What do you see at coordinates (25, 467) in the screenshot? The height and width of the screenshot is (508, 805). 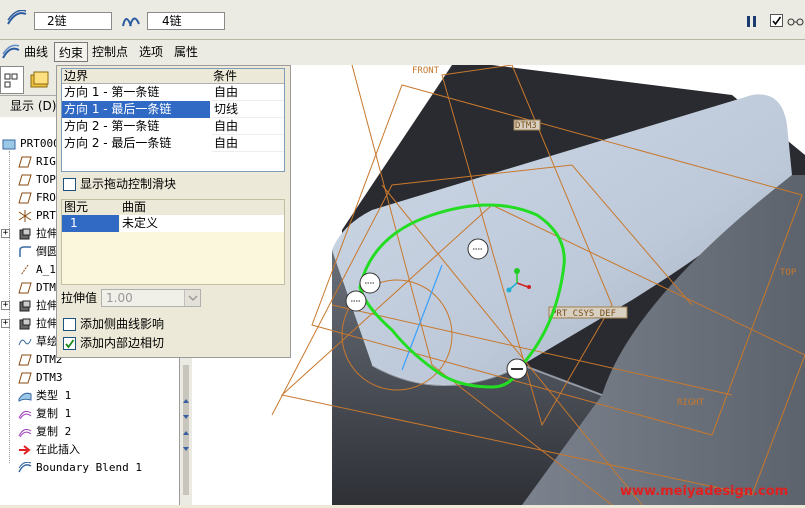 I see `boundary-blend-icon` at bounding box center [25, 467].